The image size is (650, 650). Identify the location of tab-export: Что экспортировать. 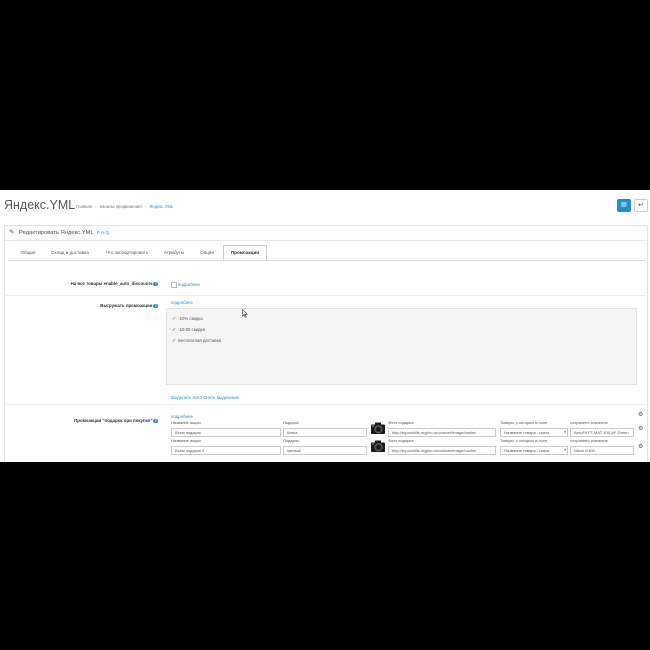
(127, 252).